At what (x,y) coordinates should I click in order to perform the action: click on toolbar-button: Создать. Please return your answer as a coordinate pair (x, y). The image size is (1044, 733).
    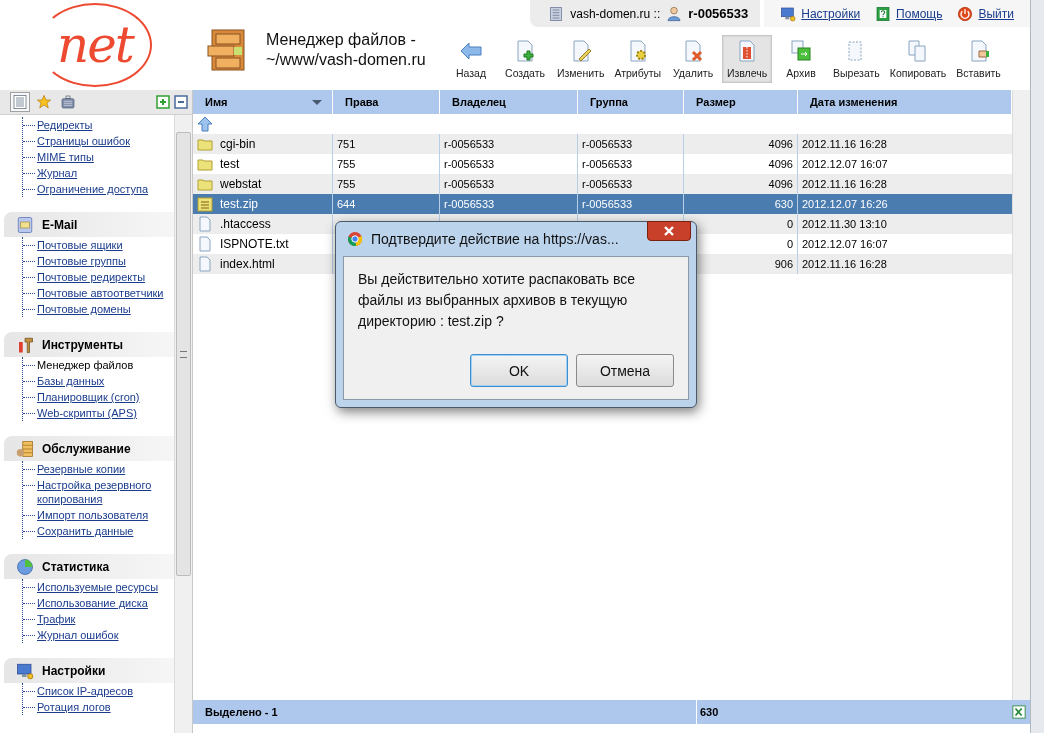
    Looking at the image, I should click on (525, 59).